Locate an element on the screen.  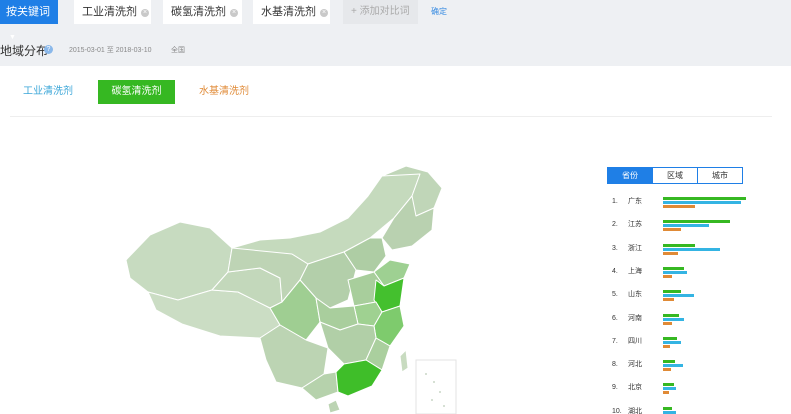
ranking-row: 8. 河北 is located at coordinates (692, 370).